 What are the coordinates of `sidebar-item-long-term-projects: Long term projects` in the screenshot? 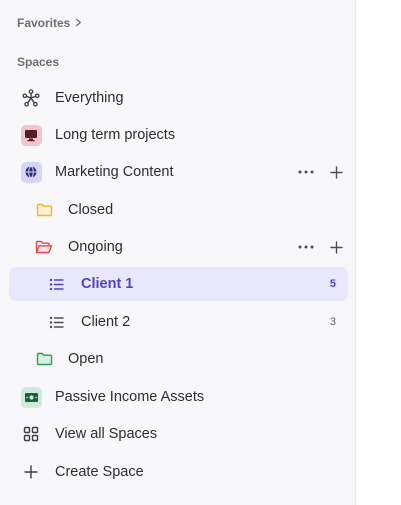 It's located at (178, 135).